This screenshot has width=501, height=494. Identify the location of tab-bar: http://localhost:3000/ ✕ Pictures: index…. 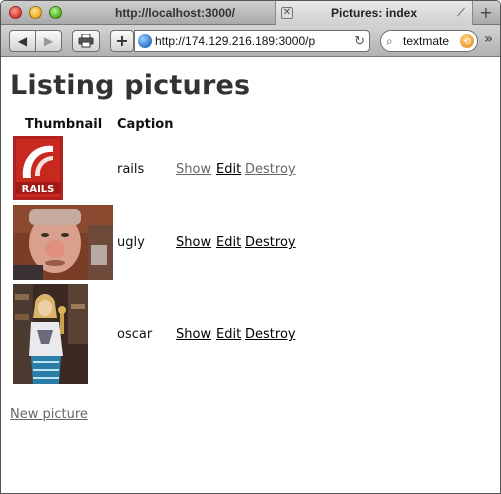
(250, 13).